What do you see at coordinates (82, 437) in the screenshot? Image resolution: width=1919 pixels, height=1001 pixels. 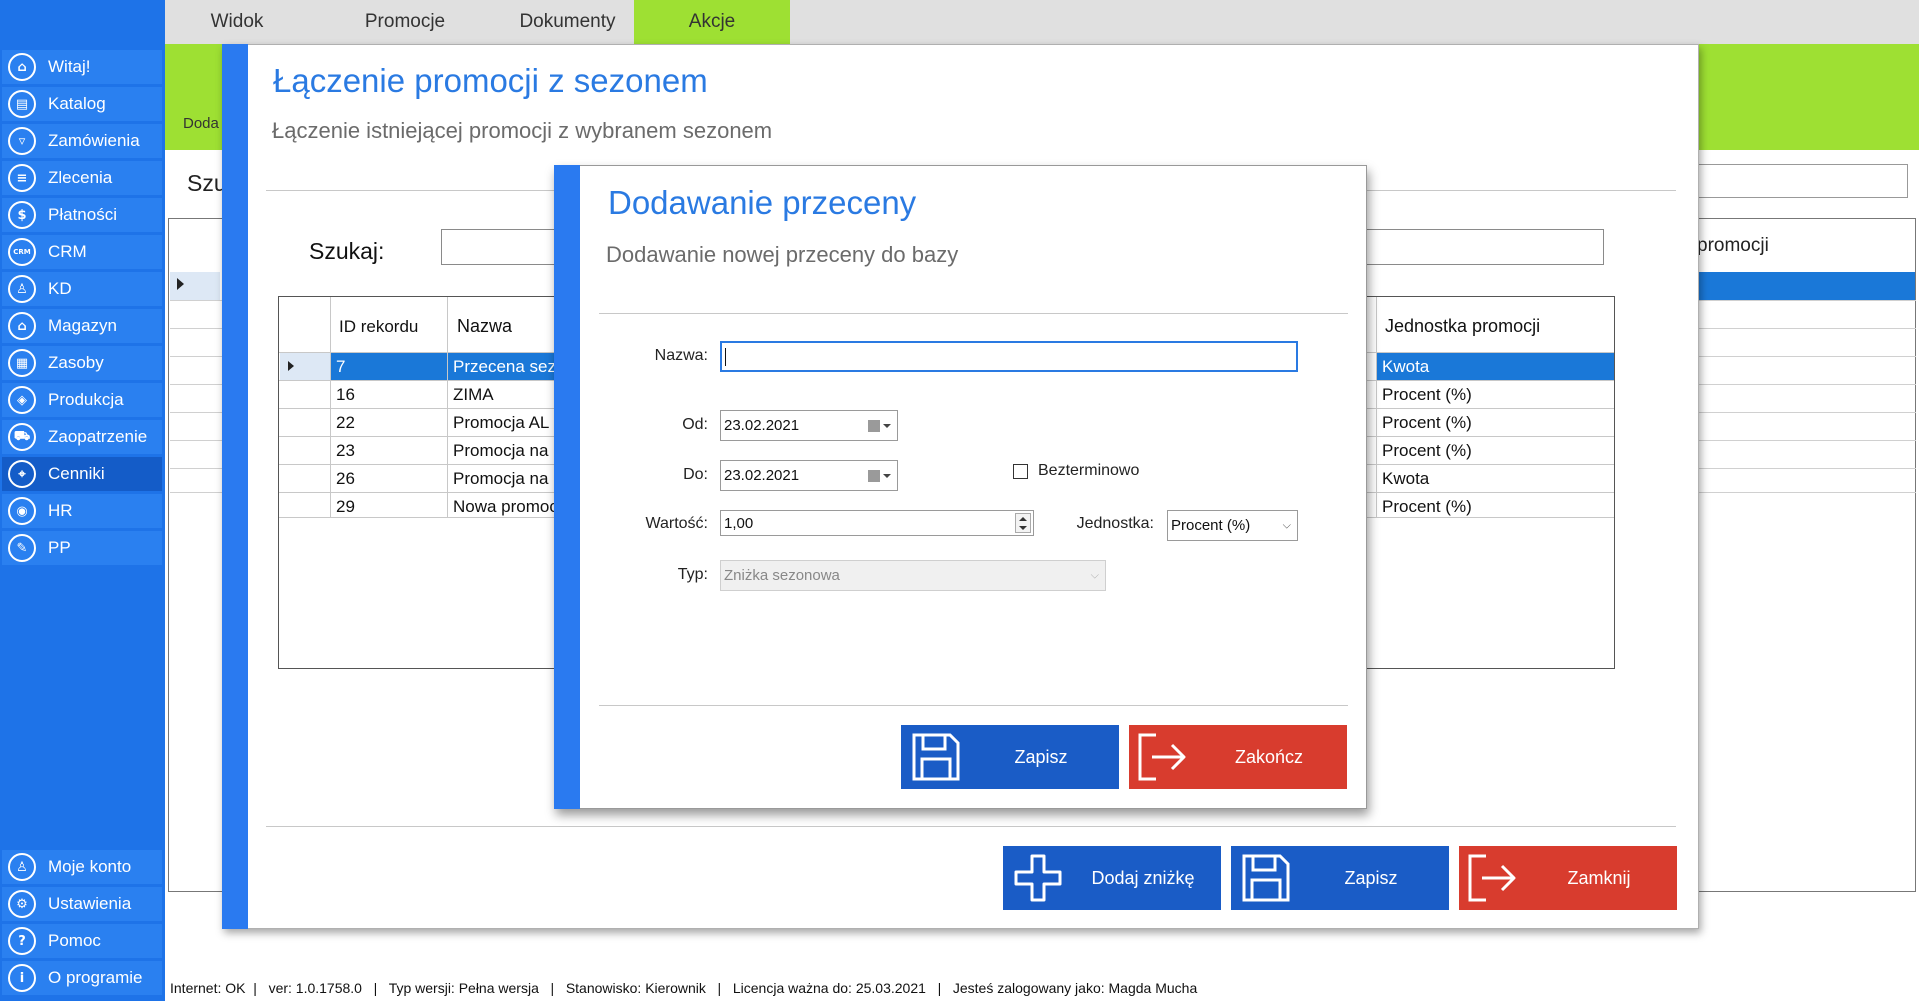 I see `sidebar-item-zaopatrzenie: ⛟ Zaopatrzenie` at bounding box center [82, 437].